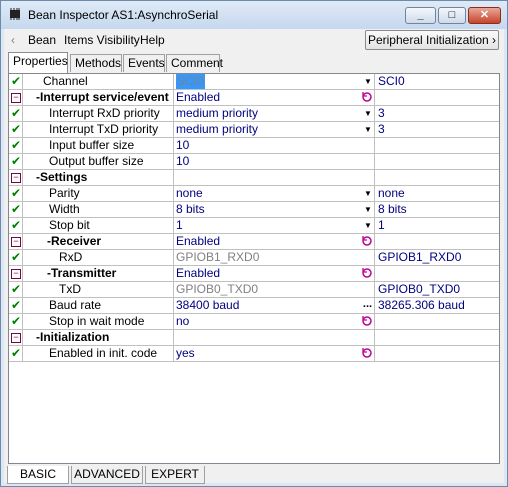 The image size is (508, 487). Describe the element at coordinates (254, 338) in the screenshot. I see `property-row-initialization: − -Initialization` at that location.